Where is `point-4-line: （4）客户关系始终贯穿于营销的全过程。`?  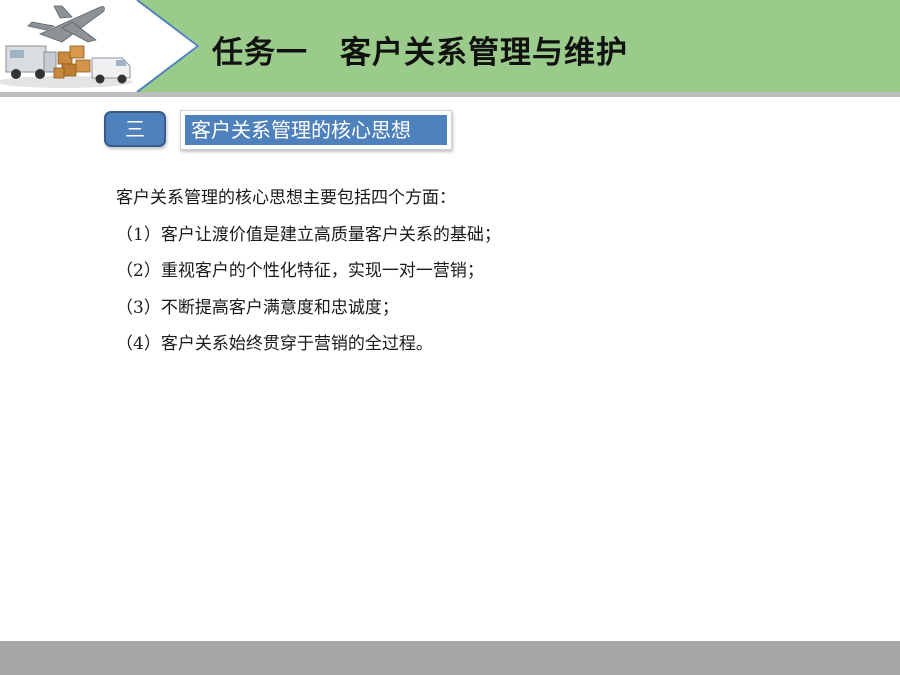 point-4-line: （4）客户关系始终贯穿于营销的全过程。 is located at coordinates (274, 344).